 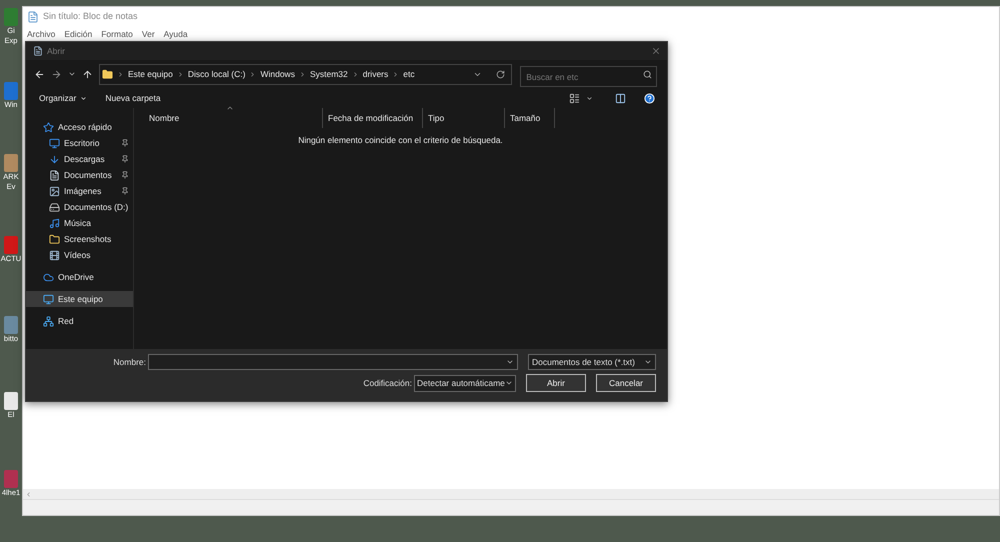 What do you see at coordinates (511, 494) in the screenshot?
I see `horizontal-scrollbar` at bounding box center [511, 494].